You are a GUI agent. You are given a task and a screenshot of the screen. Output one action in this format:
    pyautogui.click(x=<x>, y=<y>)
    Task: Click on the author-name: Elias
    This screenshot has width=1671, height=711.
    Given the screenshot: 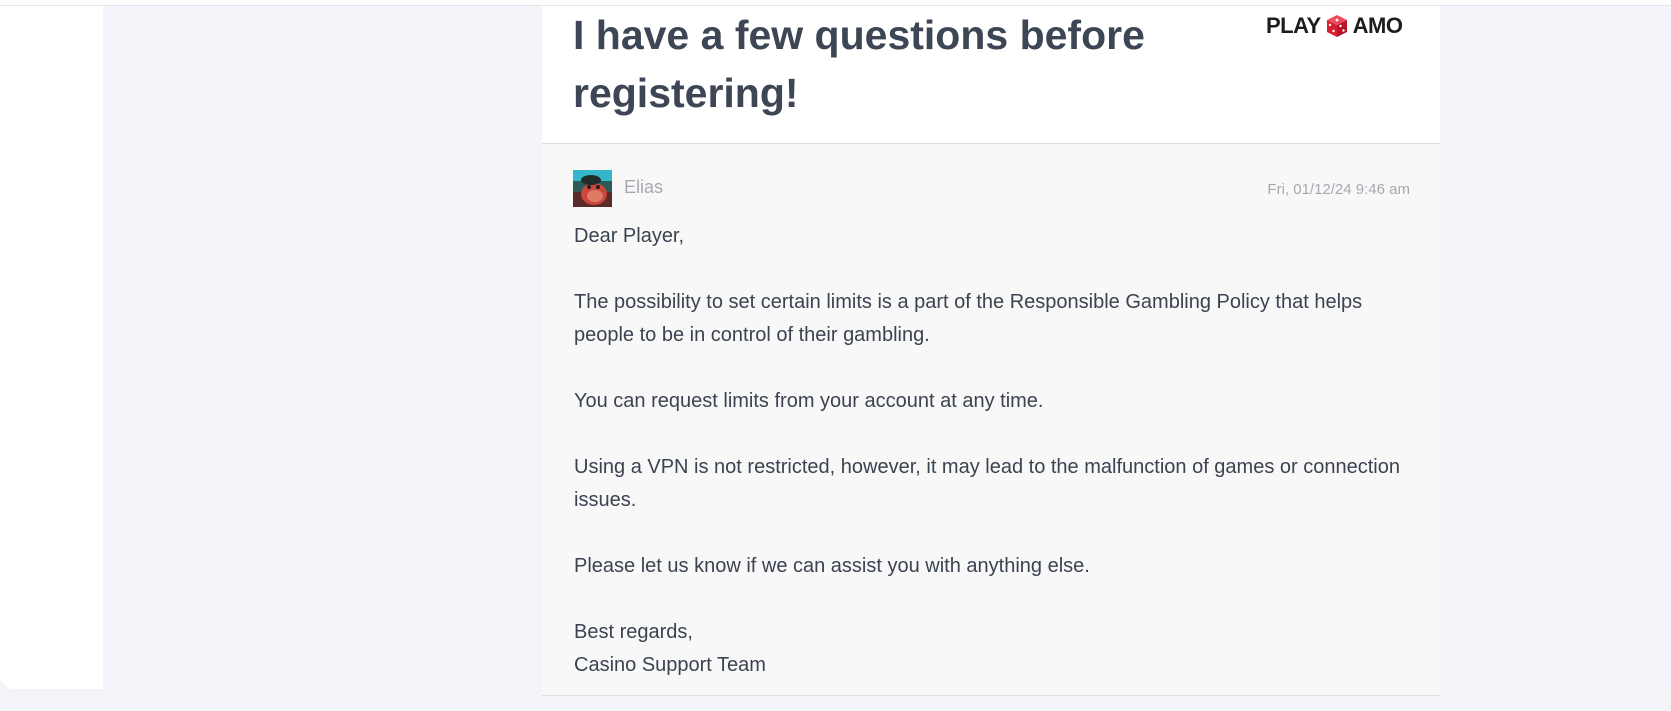 What is the action you would take?
    pyautogui.click(x=644, y=187)
    